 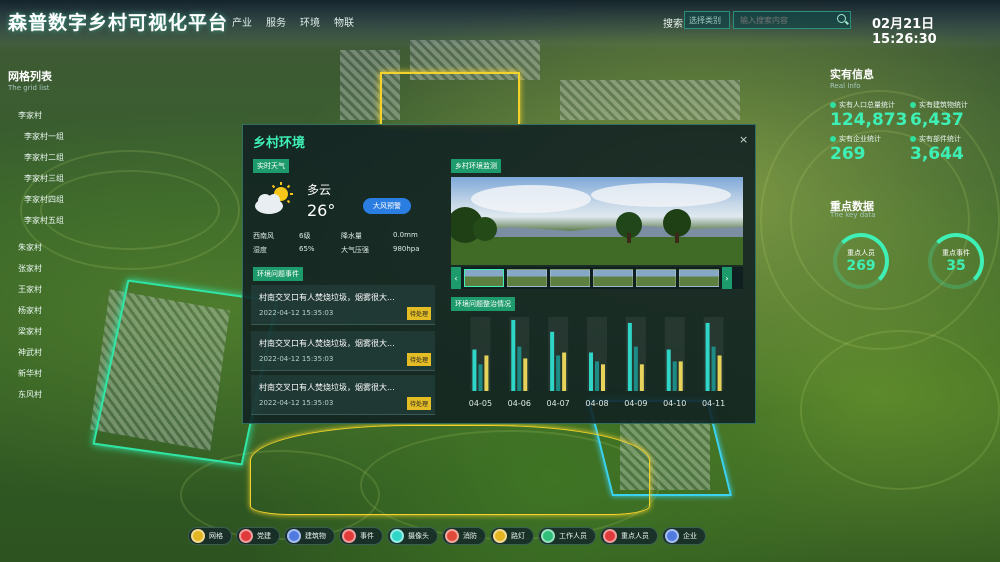 I want to click on staff-icon, so click(x=548, y=536).